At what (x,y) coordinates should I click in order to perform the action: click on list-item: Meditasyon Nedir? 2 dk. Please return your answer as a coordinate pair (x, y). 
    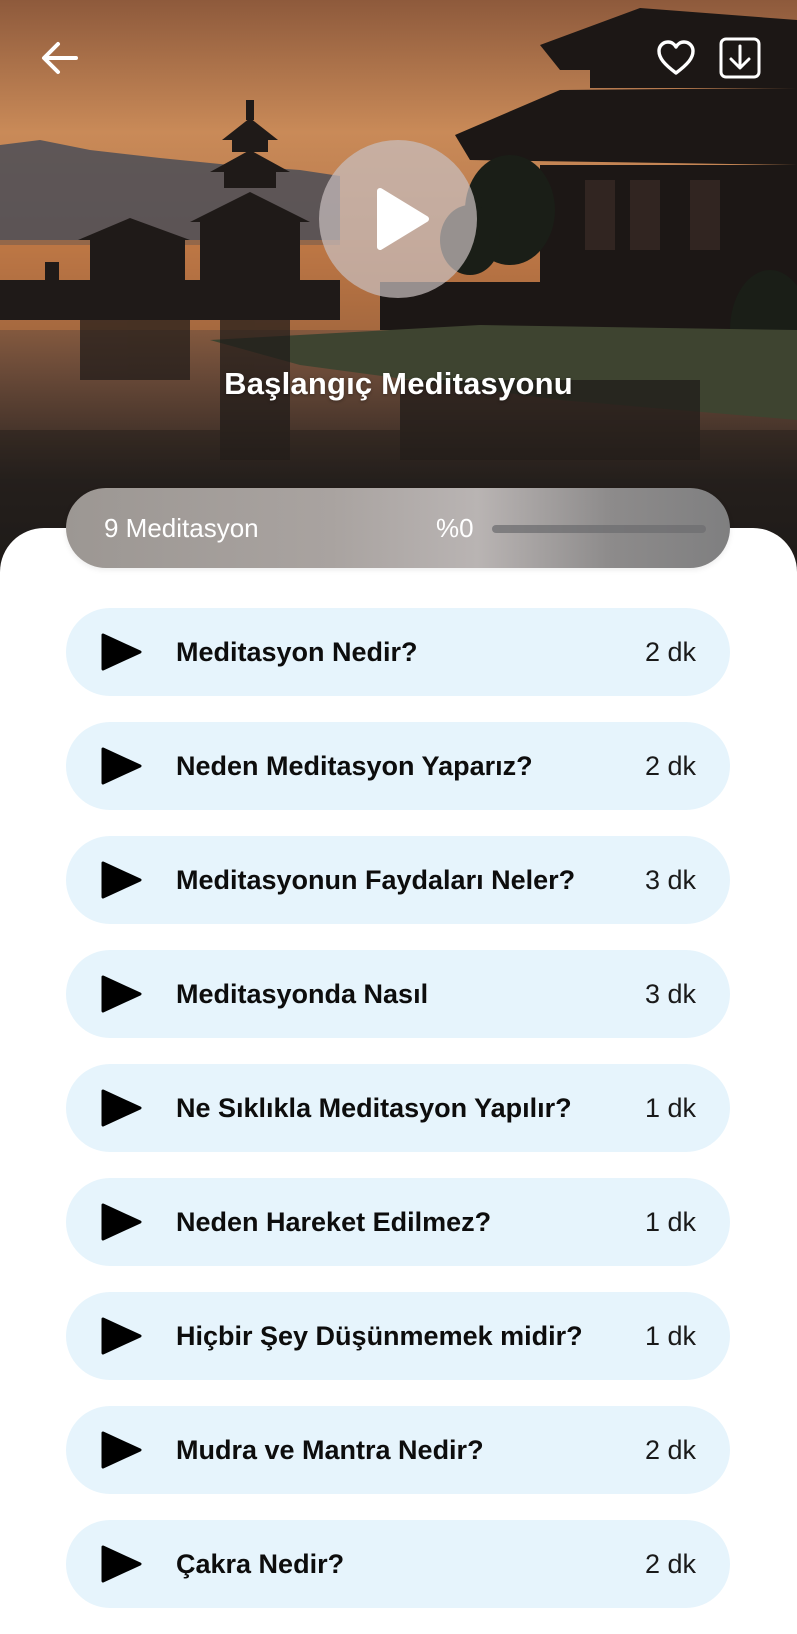
    Looking at the image, I should click on (398, 652).